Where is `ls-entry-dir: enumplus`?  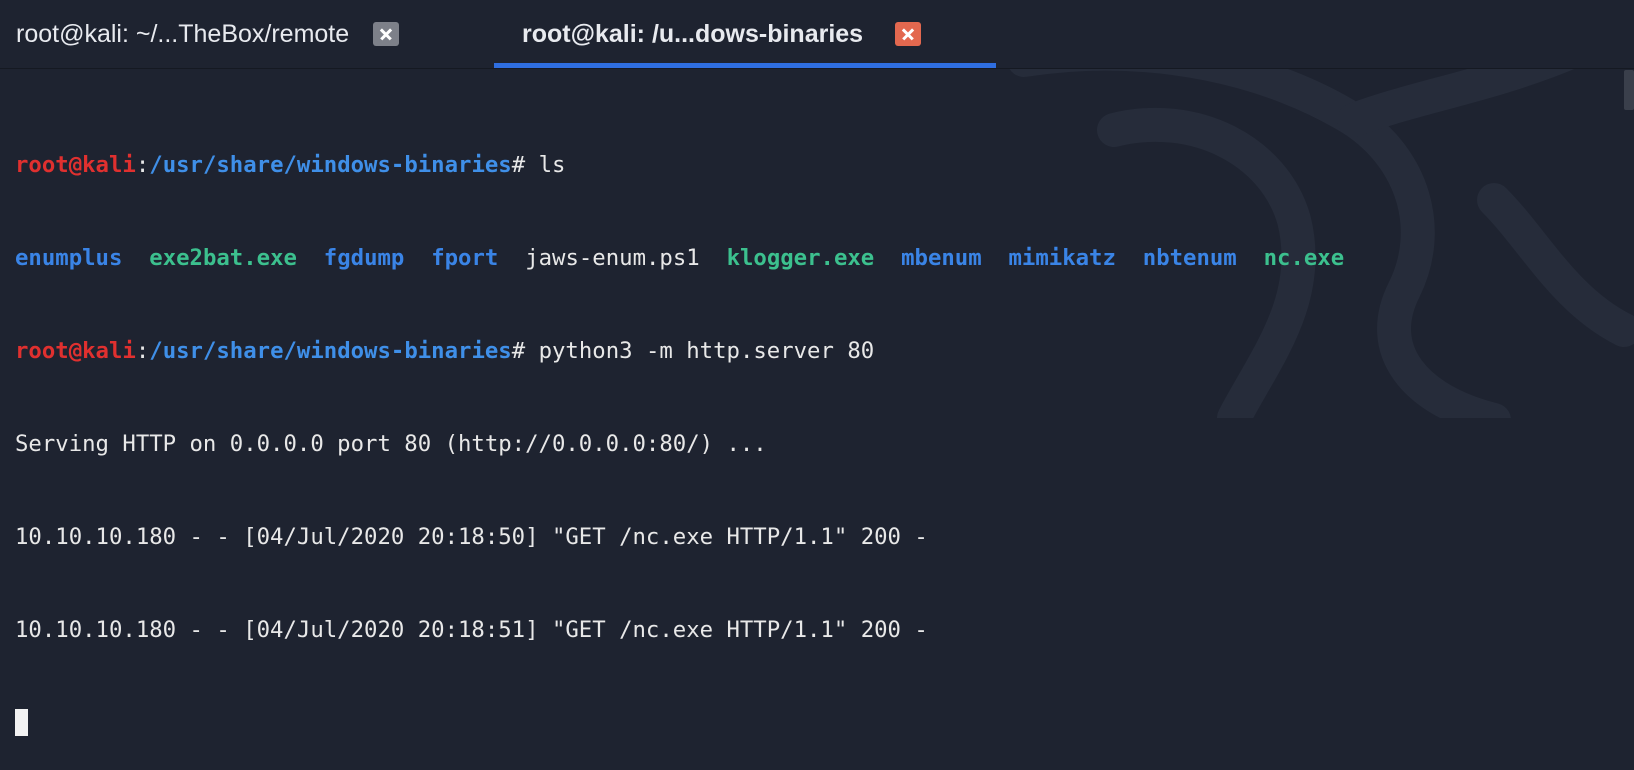 ls-entry-dir: enumplus is located at coordinates (69, 258).